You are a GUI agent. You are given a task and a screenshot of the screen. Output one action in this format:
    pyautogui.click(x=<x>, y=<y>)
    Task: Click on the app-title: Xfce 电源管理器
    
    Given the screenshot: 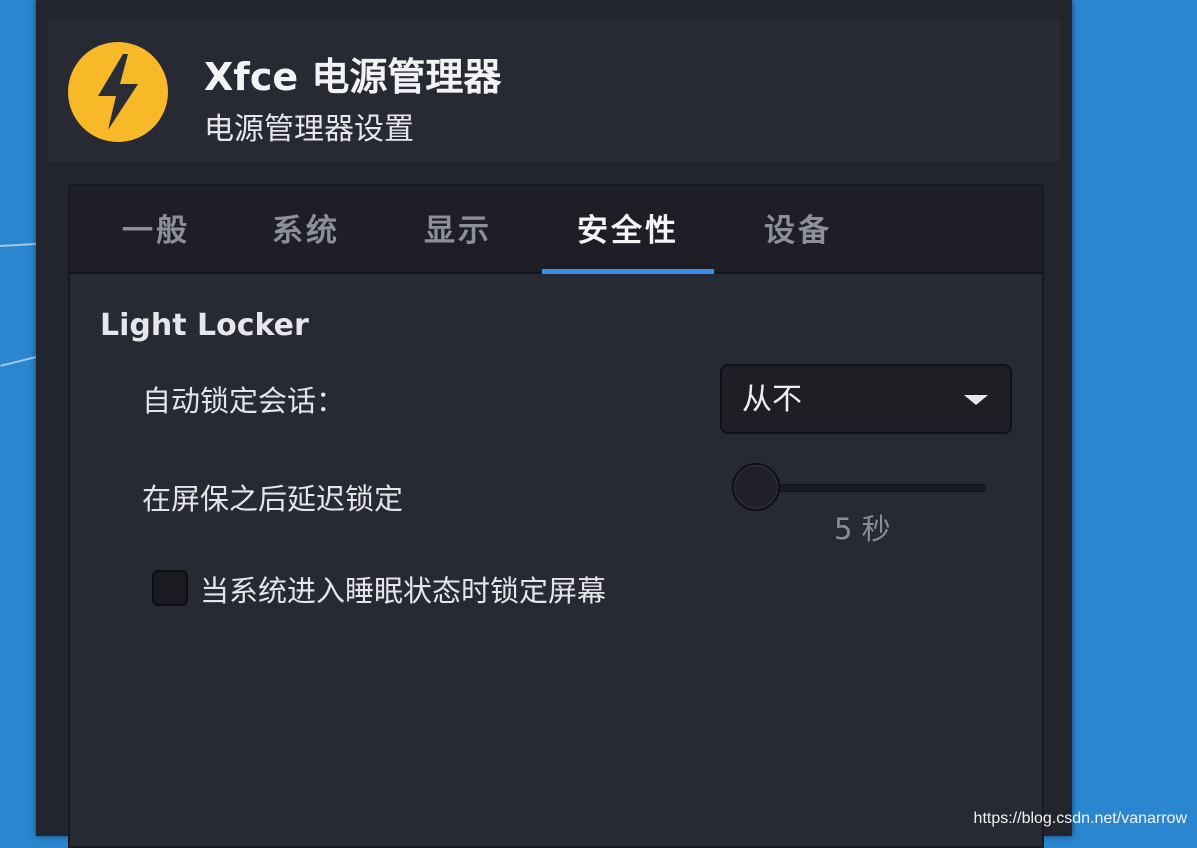 What is the action you would take?
    pyautogui.click(x=353, y=77)
    